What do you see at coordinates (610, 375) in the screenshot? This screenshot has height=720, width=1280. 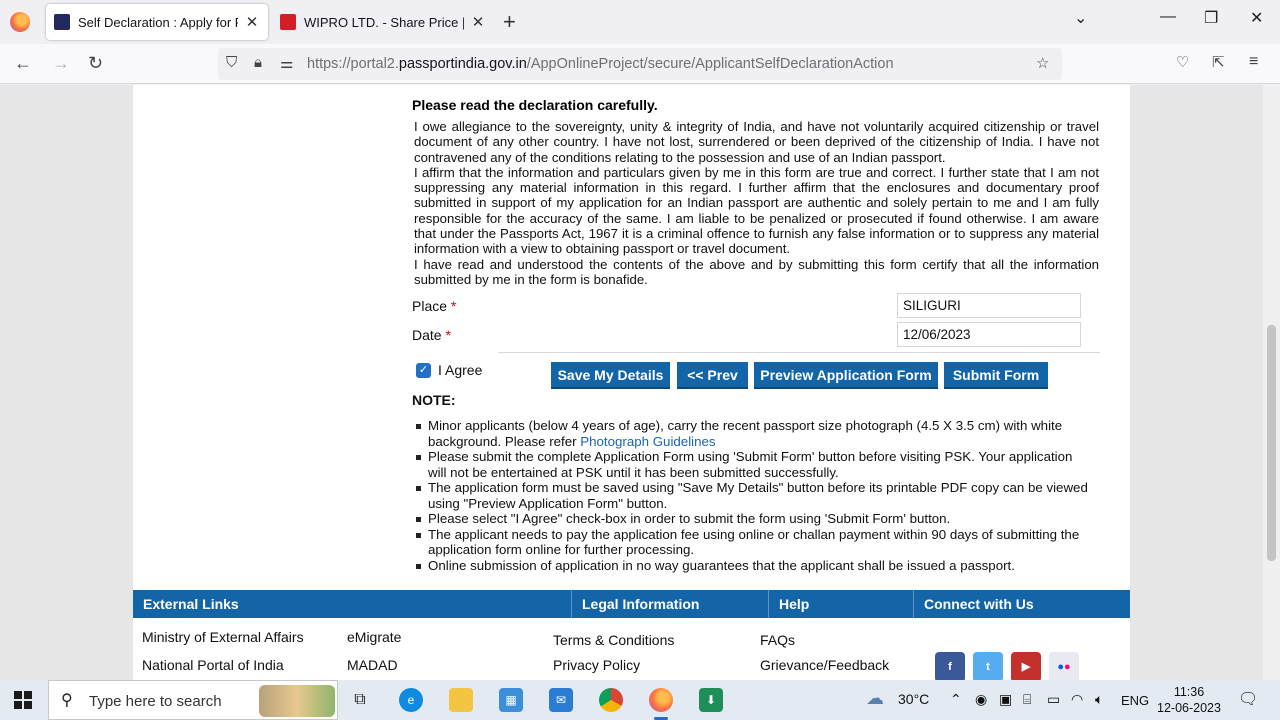 I see `save-my-details-button: Save My Details` at bounding box center [610, 375].